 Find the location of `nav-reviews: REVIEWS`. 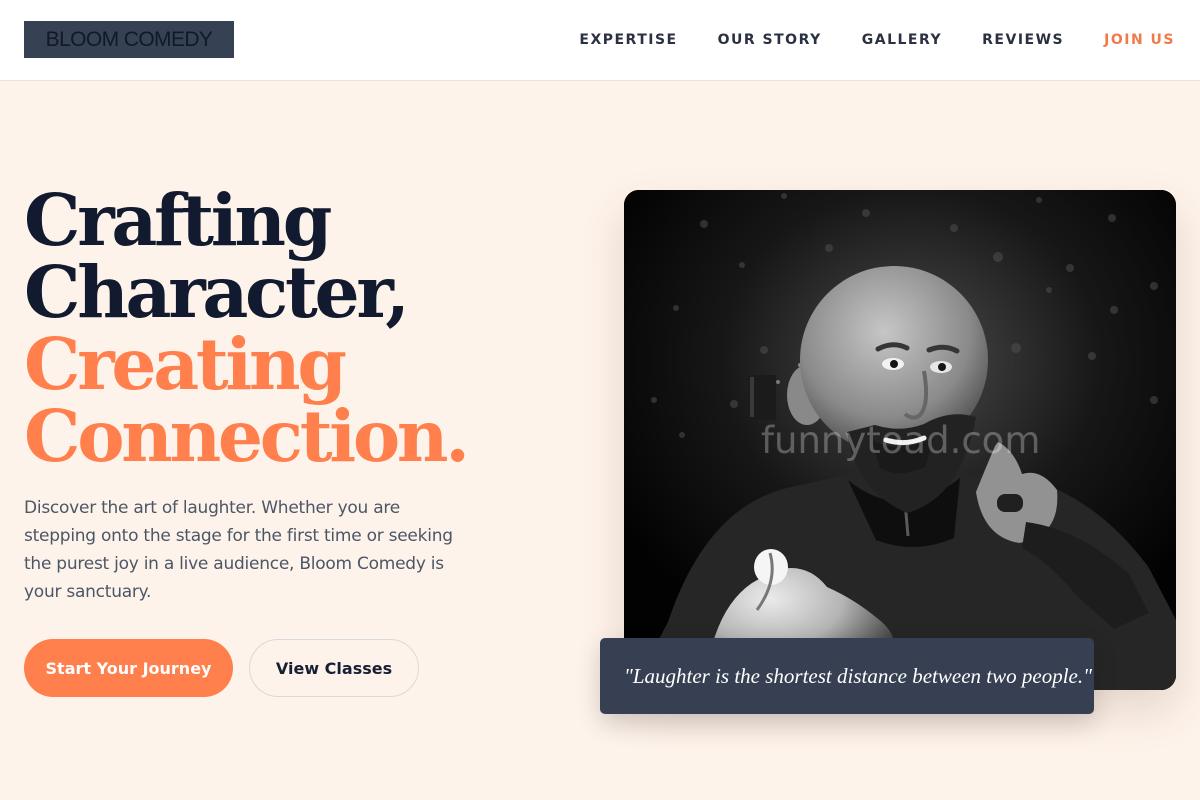

nav-reviews: REVIEWS is located at coordinates (1023, 40).